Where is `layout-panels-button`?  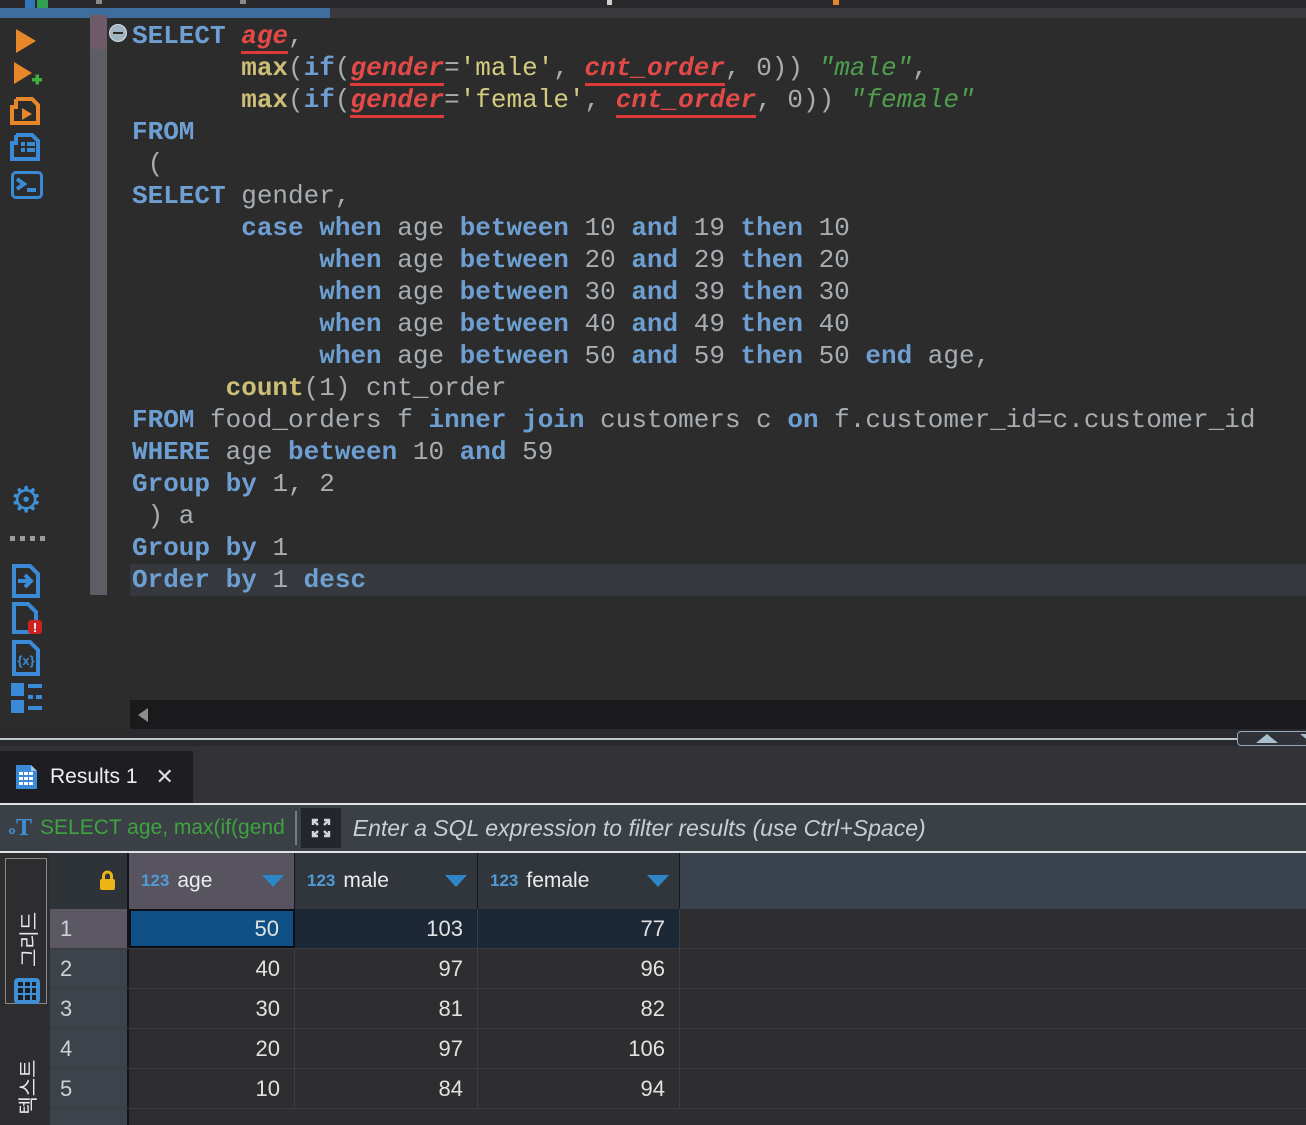
layout-panels-button is located at coordinates (28, 698).